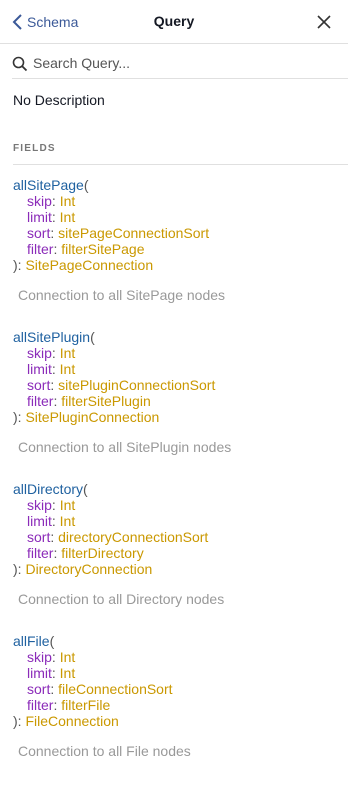 The width and height of the screenshot is (348, 785). I want to click on type-description: No Description, so click(59, 100).